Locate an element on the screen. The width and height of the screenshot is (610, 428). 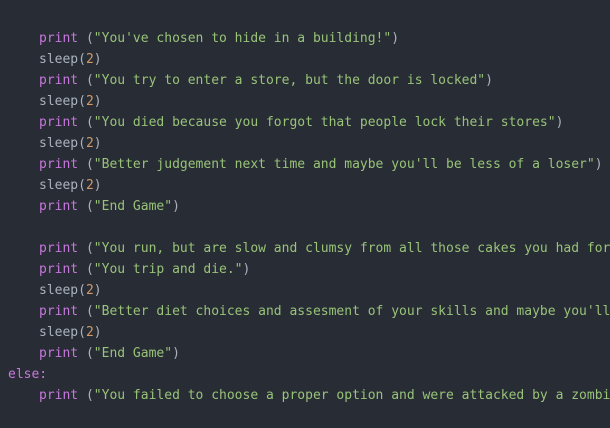
keyword-else: else: is located at coordinates (28, 374).